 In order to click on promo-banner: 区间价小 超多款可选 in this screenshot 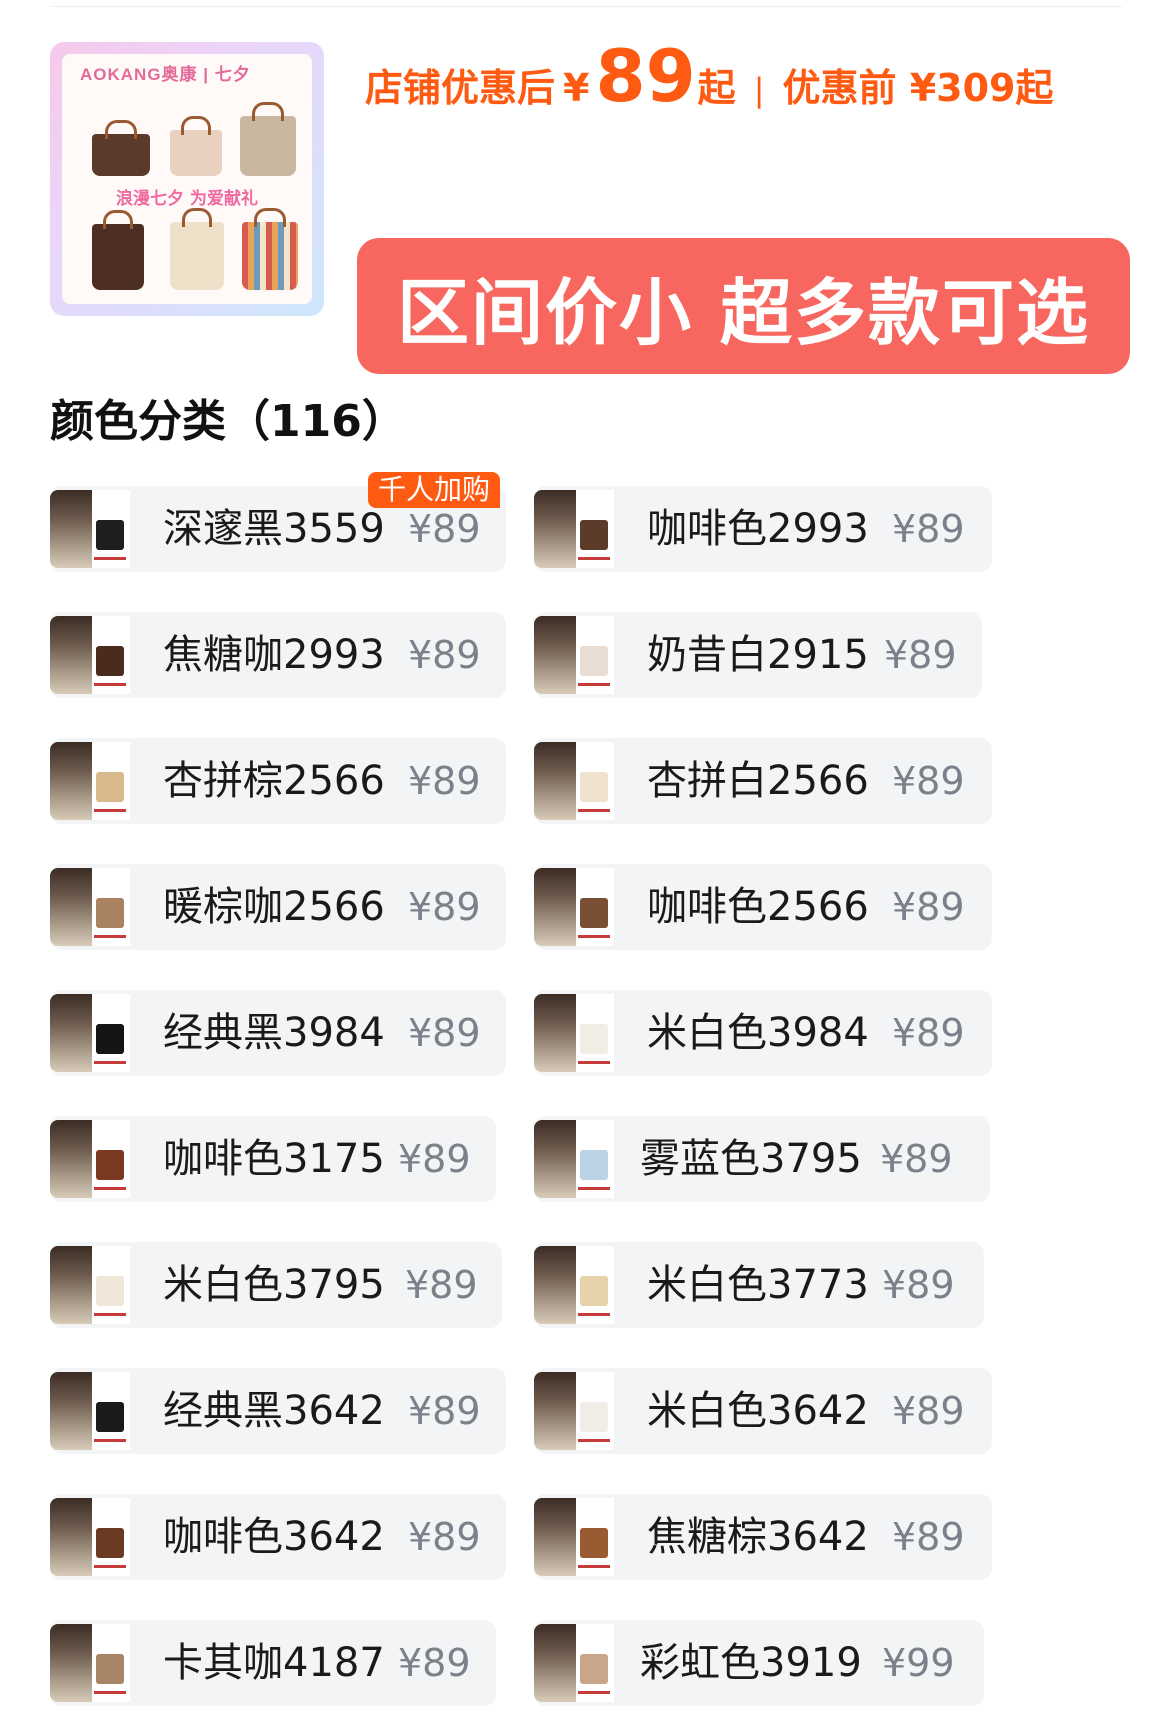, I will do `click(743, 306)`.